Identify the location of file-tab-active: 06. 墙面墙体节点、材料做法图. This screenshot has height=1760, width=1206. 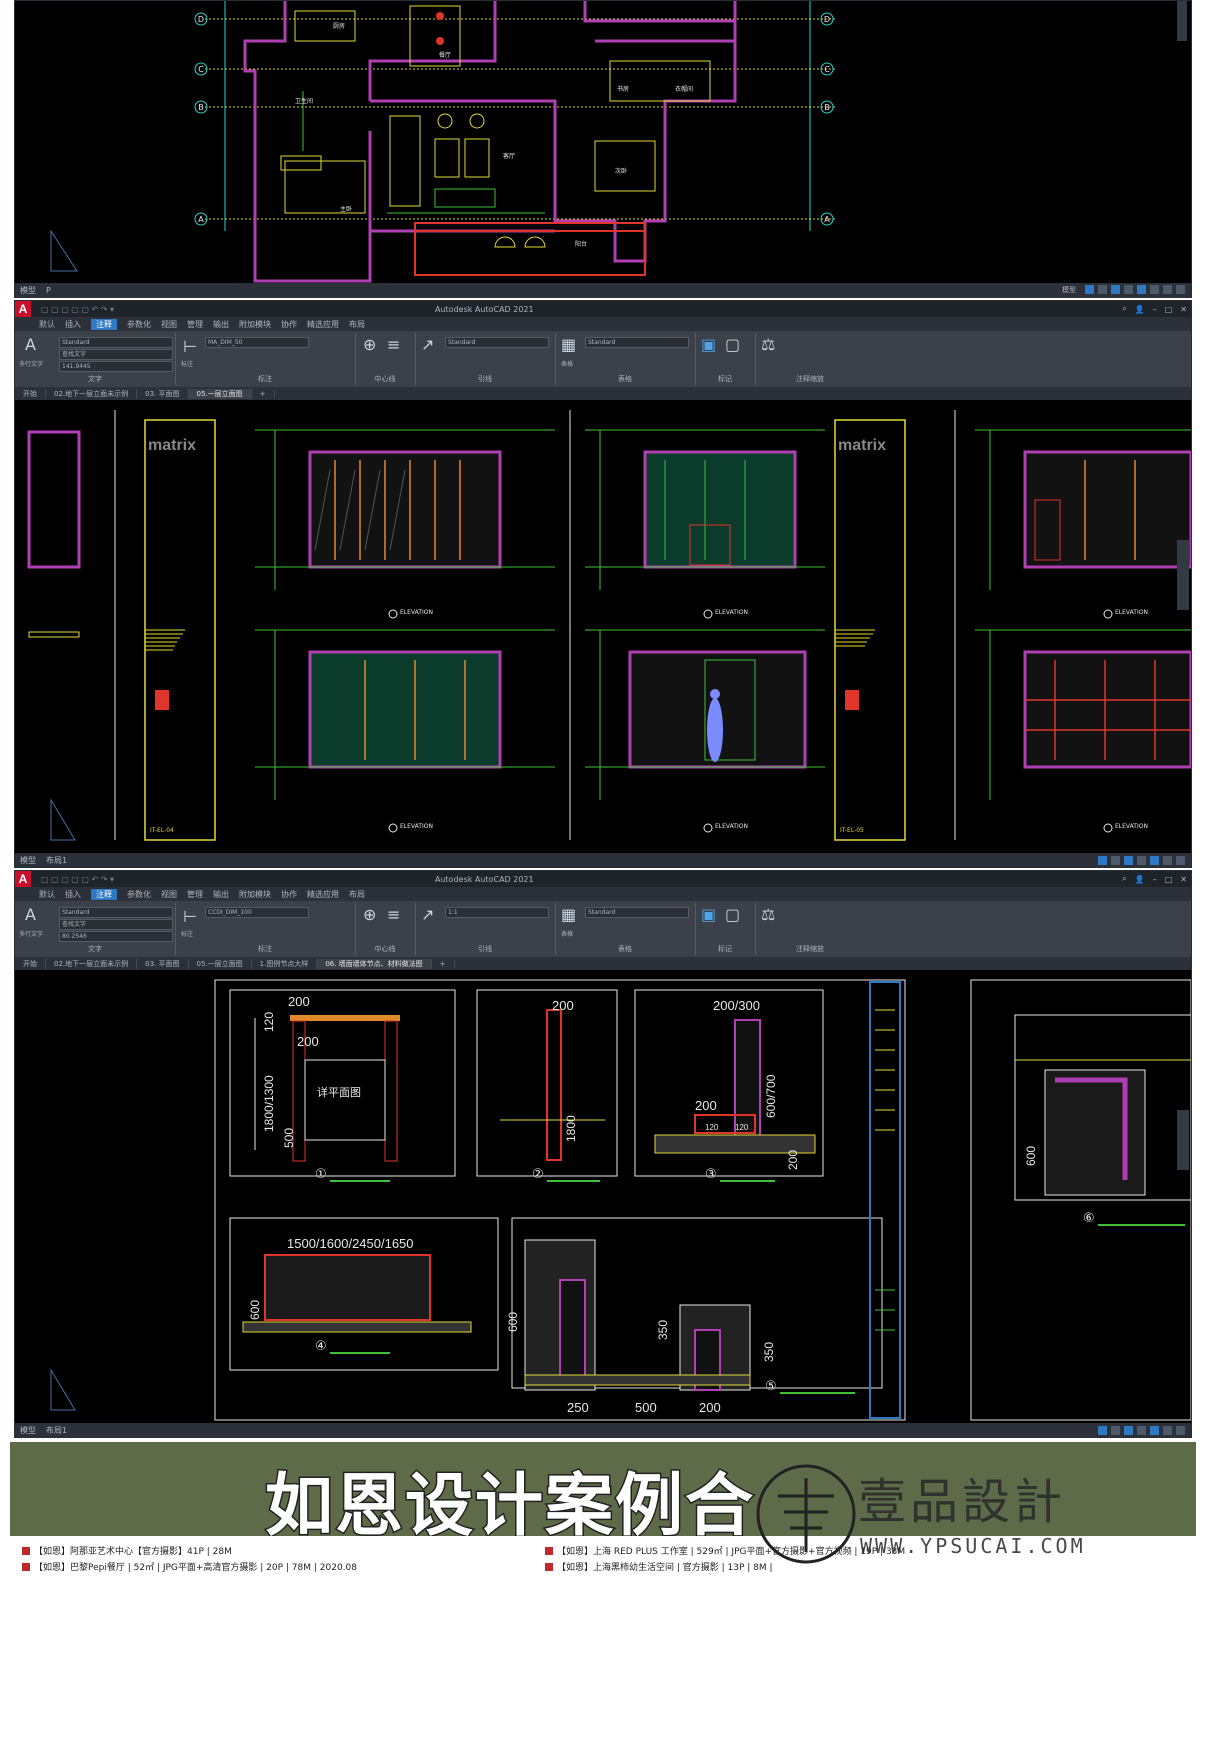
(374, 963).